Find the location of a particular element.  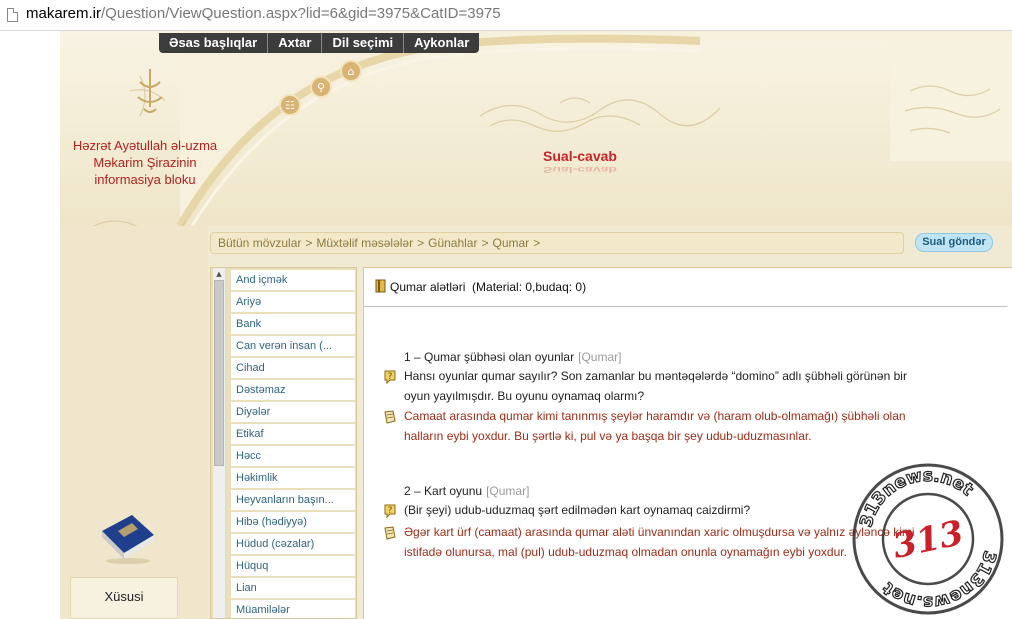

sidebar-item: And içmək is located at coordinates (293, 280).